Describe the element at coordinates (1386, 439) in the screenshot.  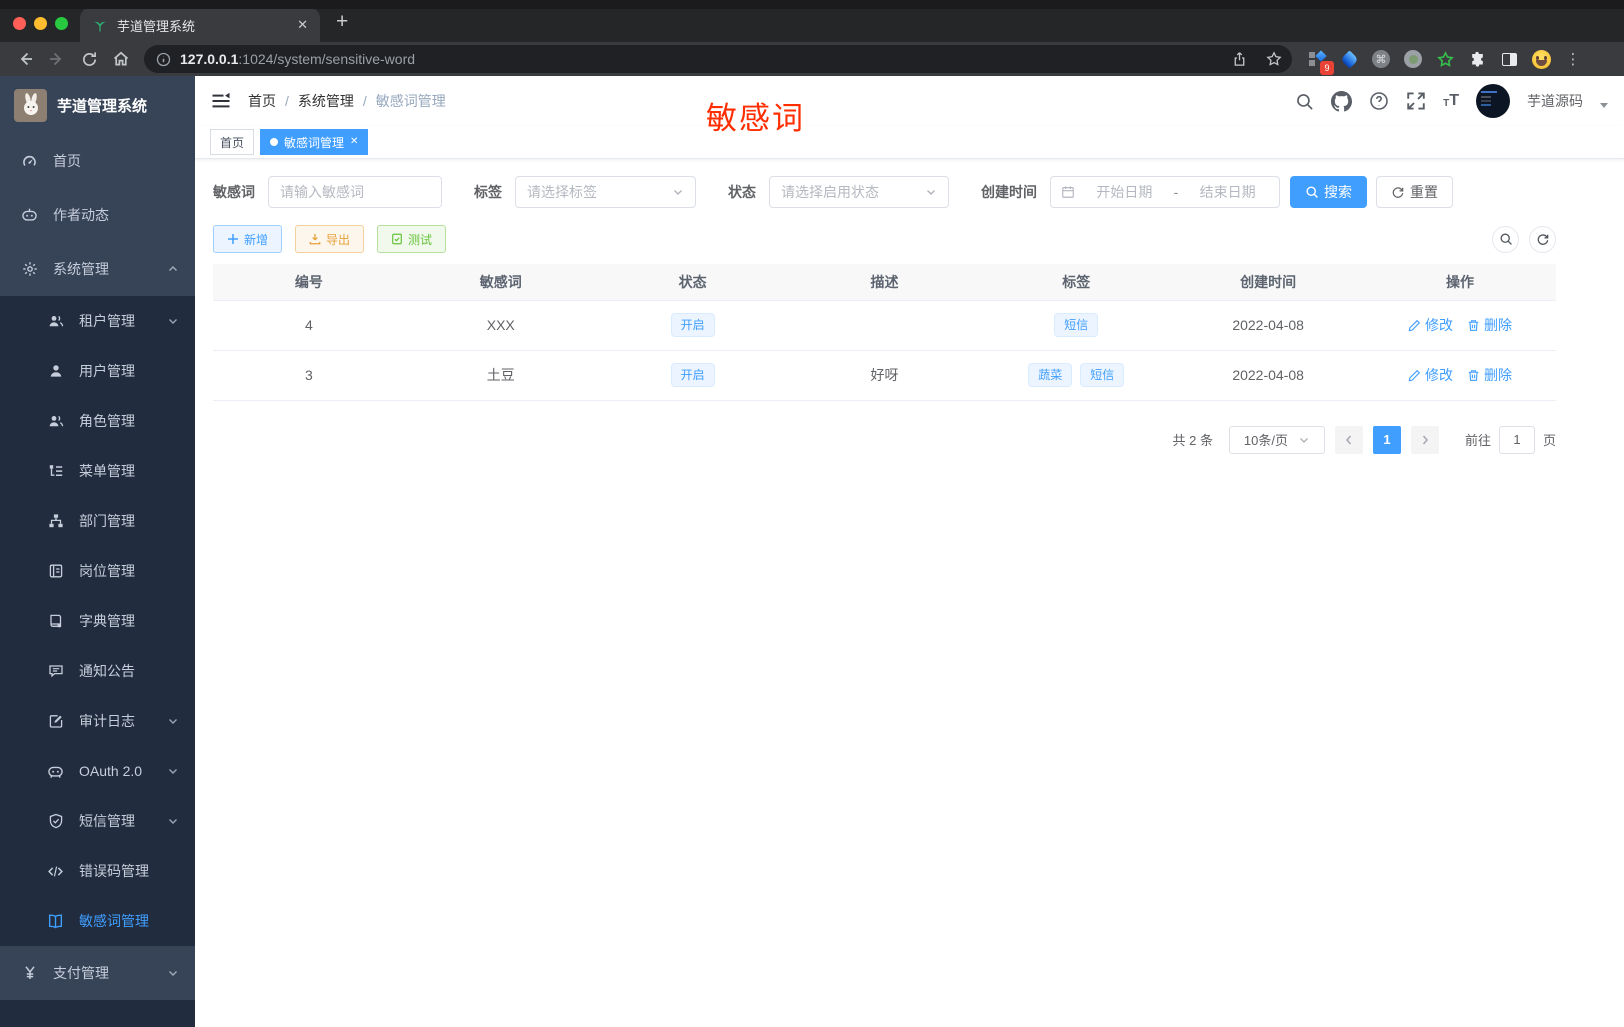
I see `current-page-button: 1` at that location.